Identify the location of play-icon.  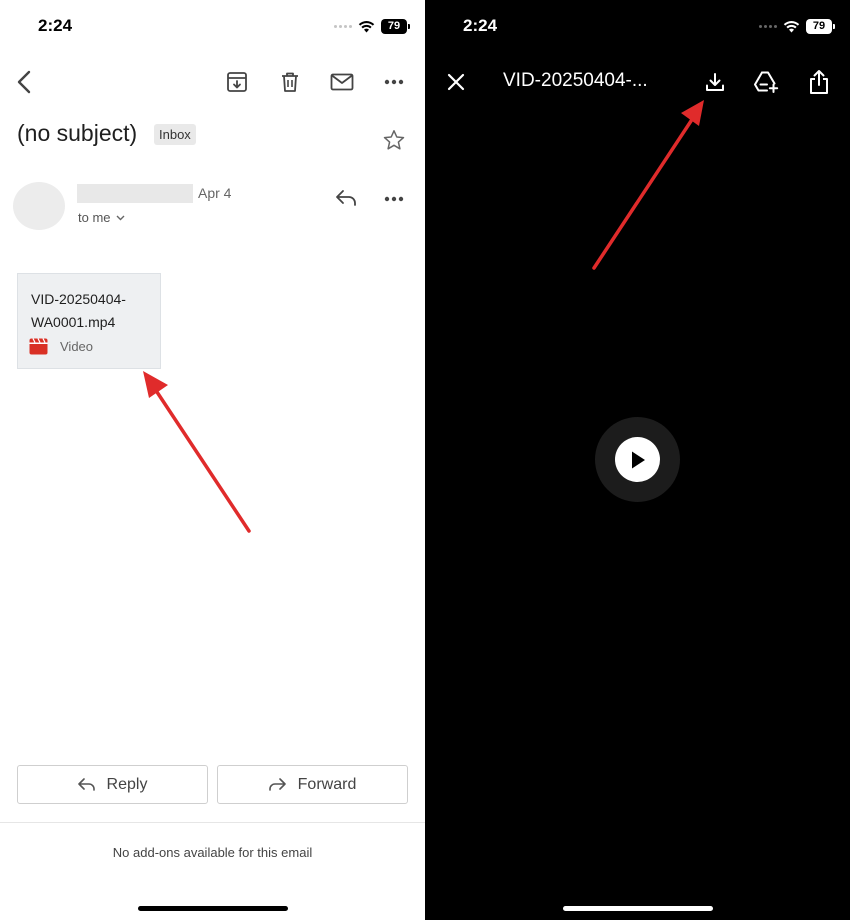
(638, 459).